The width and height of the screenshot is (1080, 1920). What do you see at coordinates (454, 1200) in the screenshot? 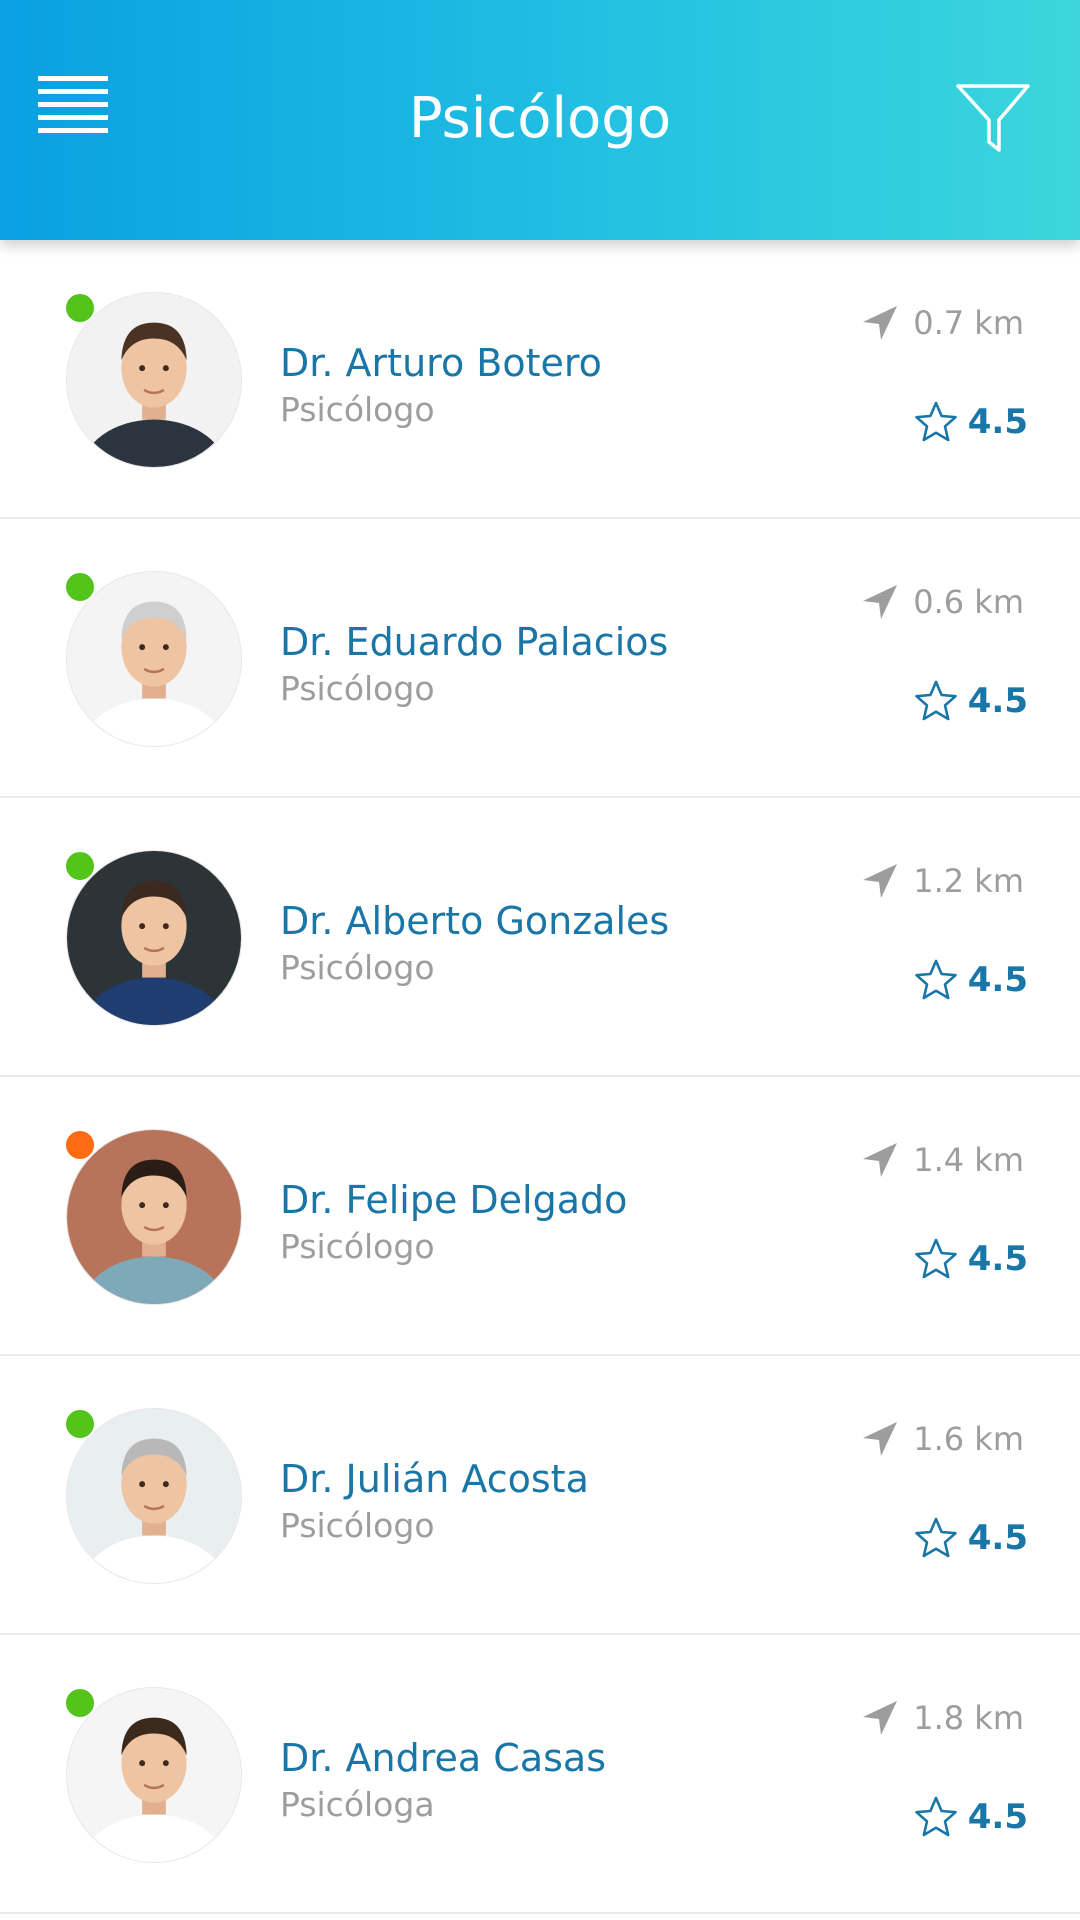
I see `doctor-name: Dr. Felipe Delgado` at bounding box center [454, 1200].